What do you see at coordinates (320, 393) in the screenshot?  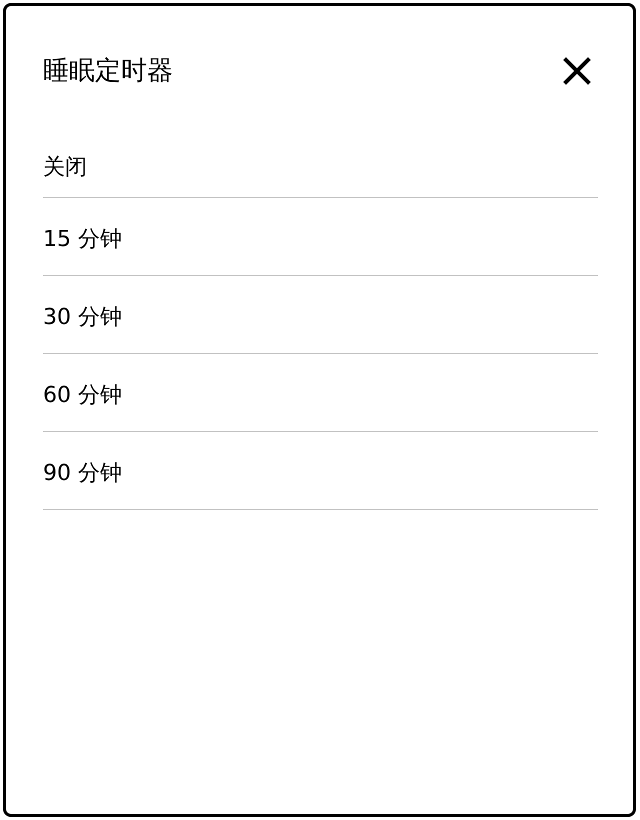 I see `timer-option: 60 分钟` at bounding box center [320, 393].